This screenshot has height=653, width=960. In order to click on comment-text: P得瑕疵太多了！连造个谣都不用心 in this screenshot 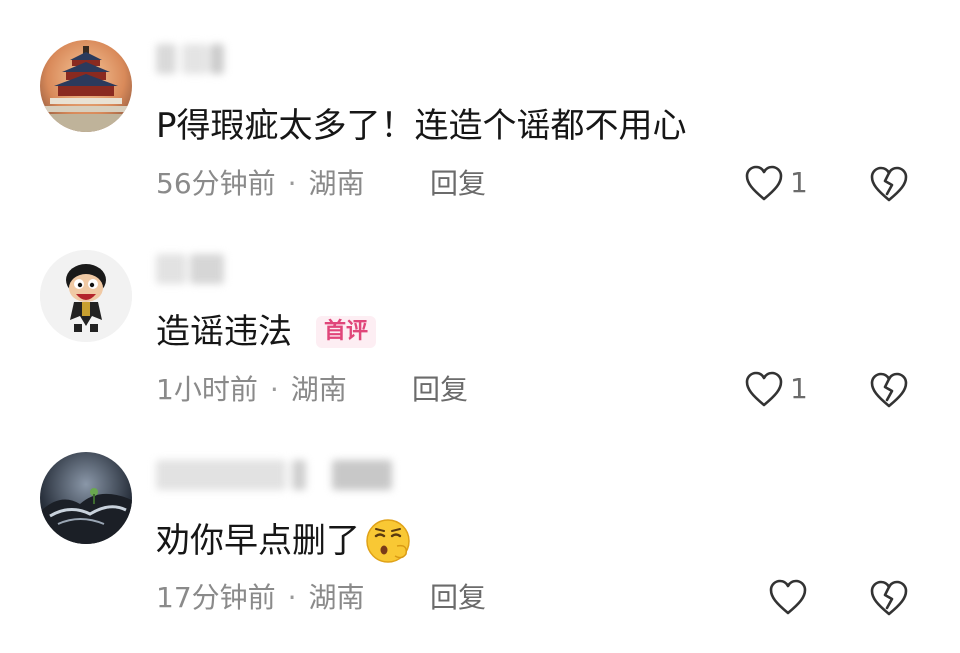, I will do `click(421, 126)`.